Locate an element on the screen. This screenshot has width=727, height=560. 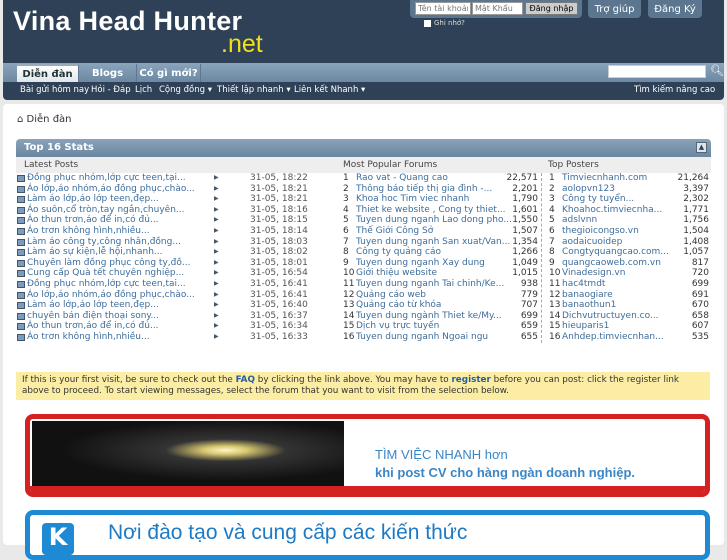
forum-link: Giới thiệu website is located at coordinates (396, 273).